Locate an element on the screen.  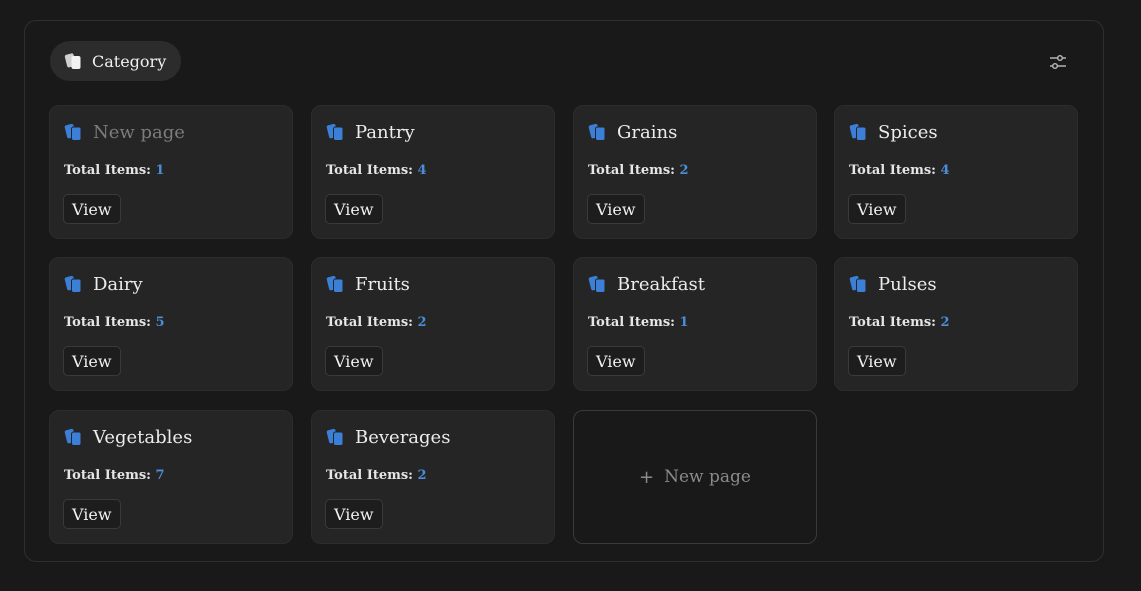
card-title-text: Vegetables is located at coordinates (143, 437).